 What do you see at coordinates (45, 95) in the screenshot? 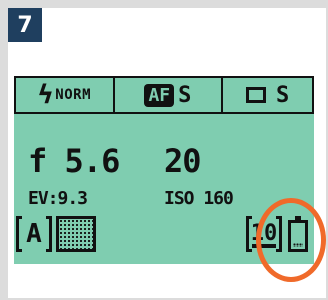
I see `flash-icon: ϟ` at bounding box center [45, 95].